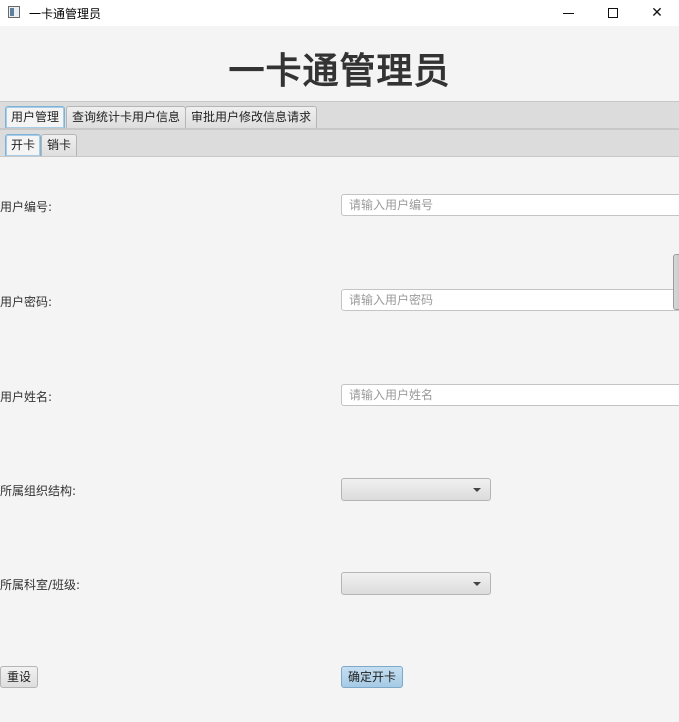 The height and width of the screenshot is (722, 679). Describe the element at coordinates (372, 677) in the screenshot. I see `confirm-open-card-button: 确定开卡` at that location.